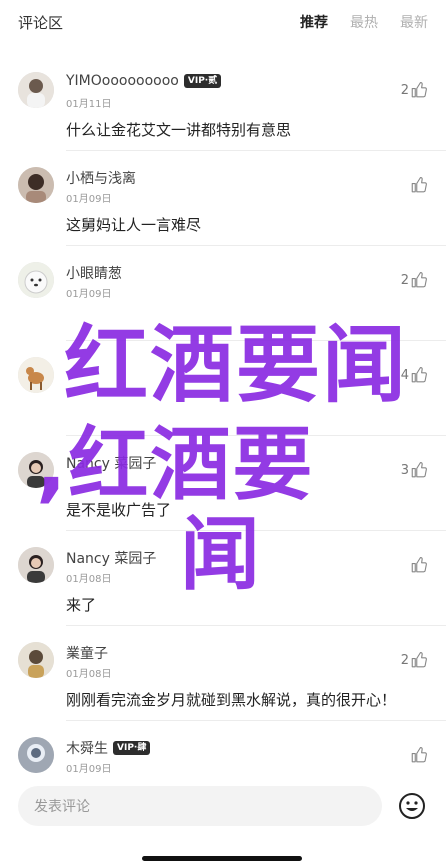  I want to click on comment-author: YIMOooooooooo VIP·贰, so click(144, 81).